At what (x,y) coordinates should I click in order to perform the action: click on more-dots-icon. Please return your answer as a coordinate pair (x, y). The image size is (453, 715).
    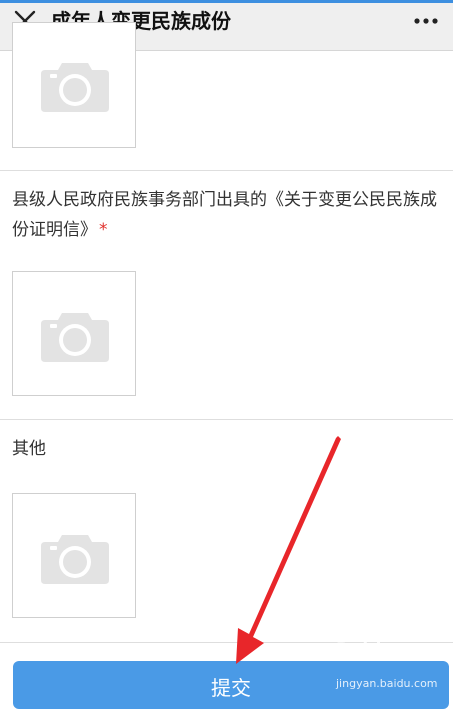
    Looking at the image, I should click on (426, 21).